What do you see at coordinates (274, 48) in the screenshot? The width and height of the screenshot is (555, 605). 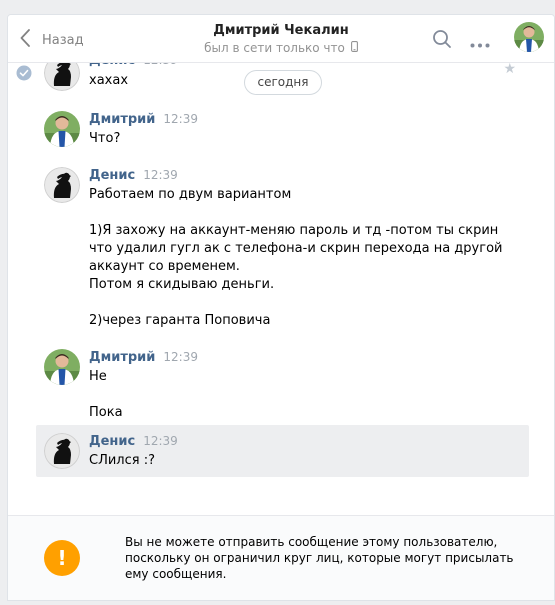 I see `online-status-text: был в сети только что` at bounding box center [274, 48].